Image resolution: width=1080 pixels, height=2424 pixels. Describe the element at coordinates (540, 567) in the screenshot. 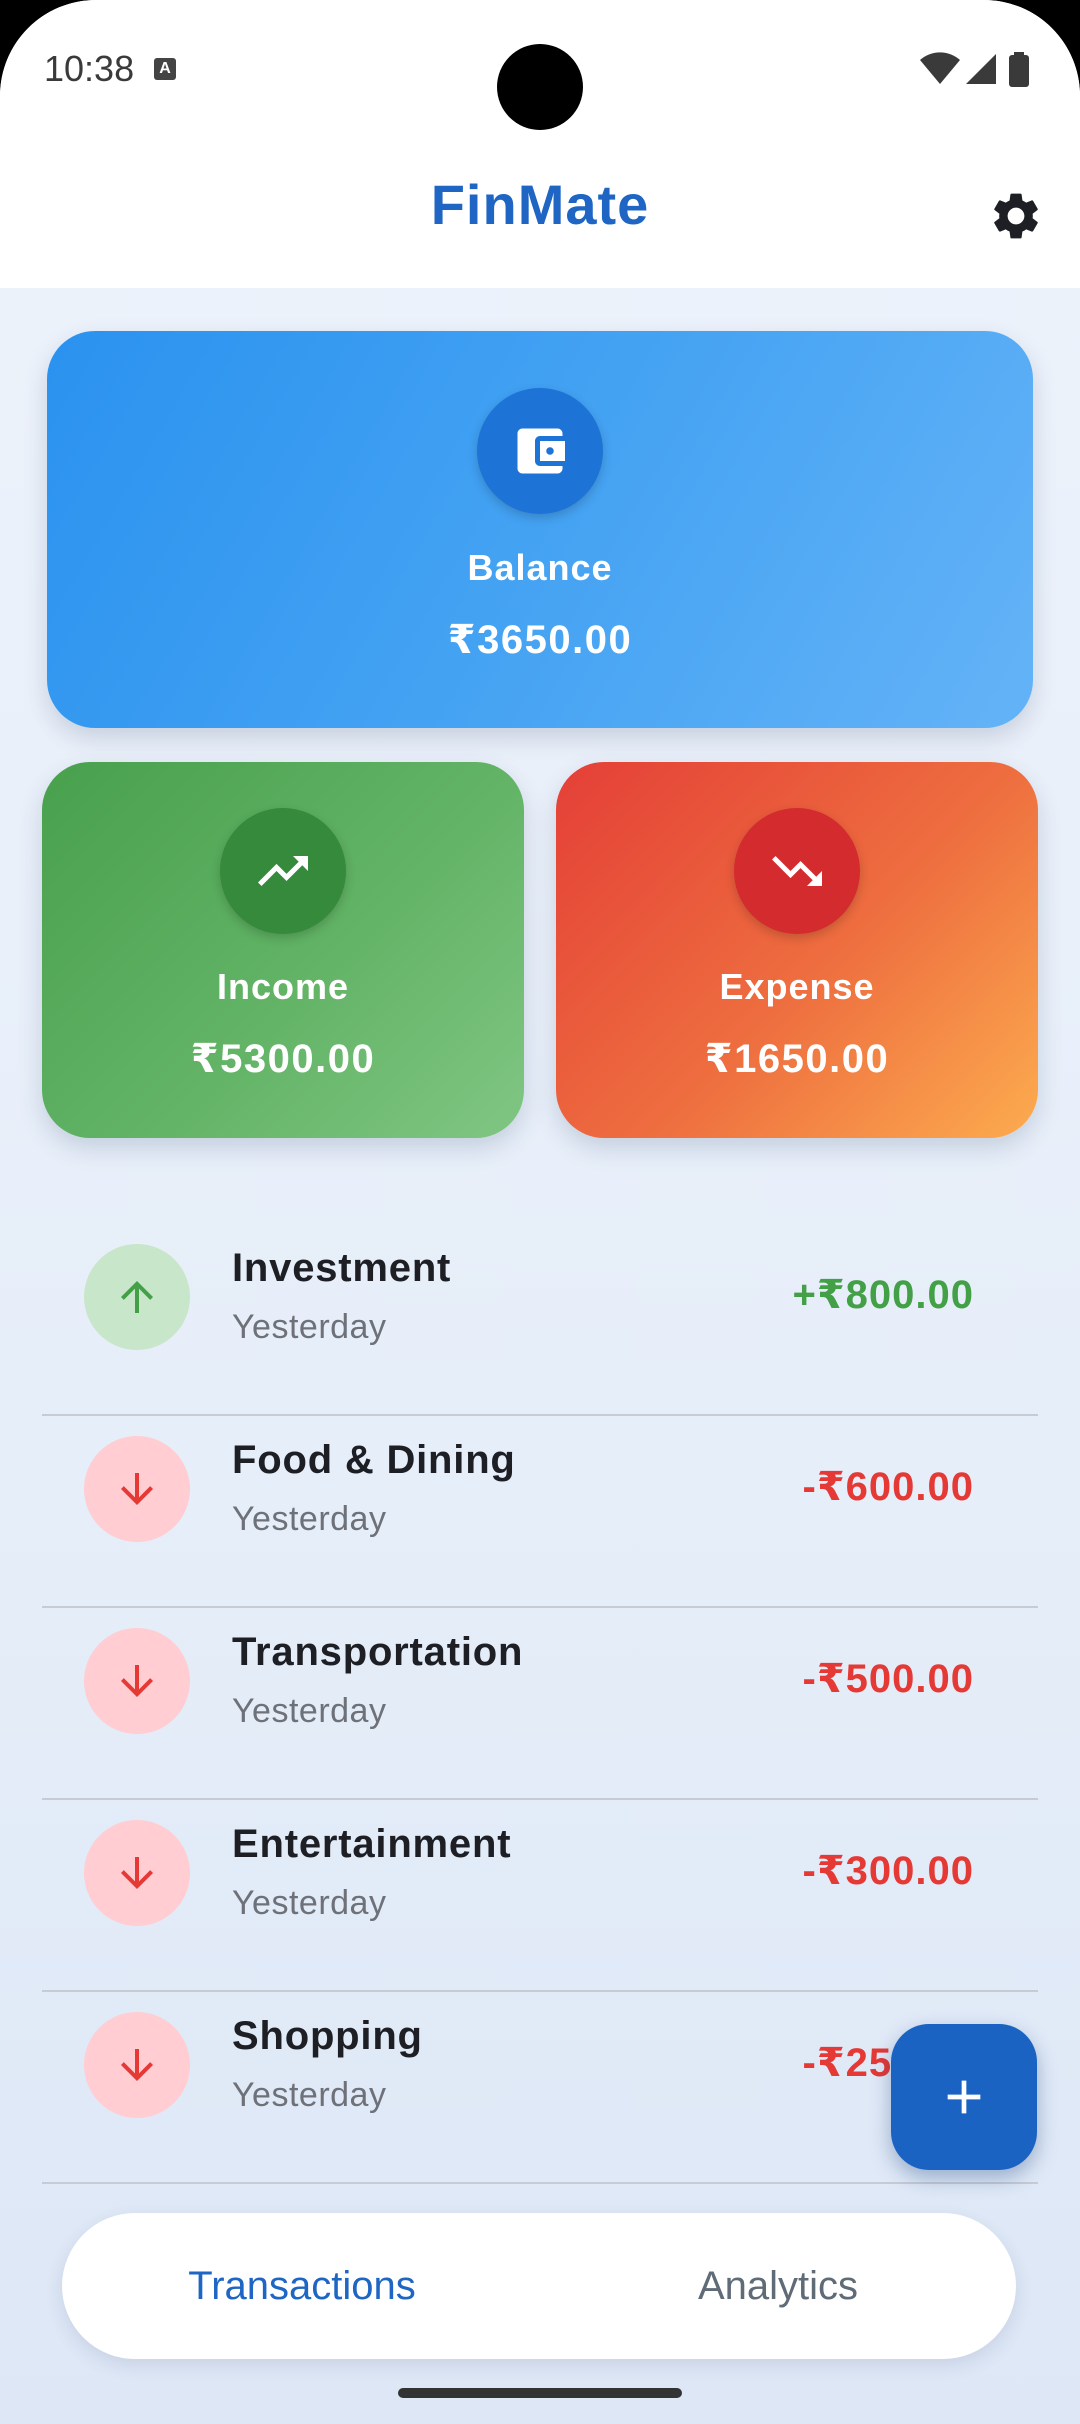

I see `balance-label: Balance` at that location.